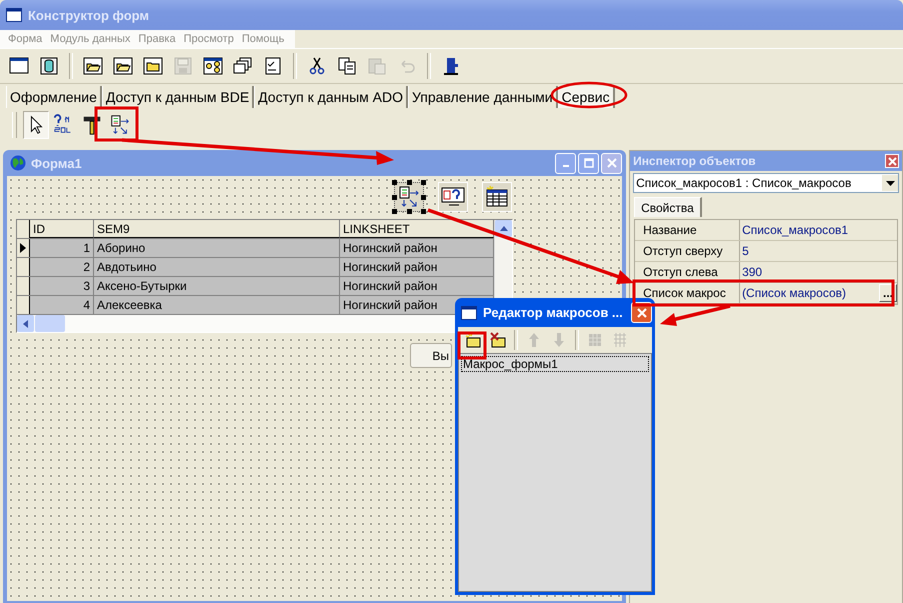  Describe the element at coordinates (794, 293) in the screenshot. I see `property-value: (Список макросов)` at that location.